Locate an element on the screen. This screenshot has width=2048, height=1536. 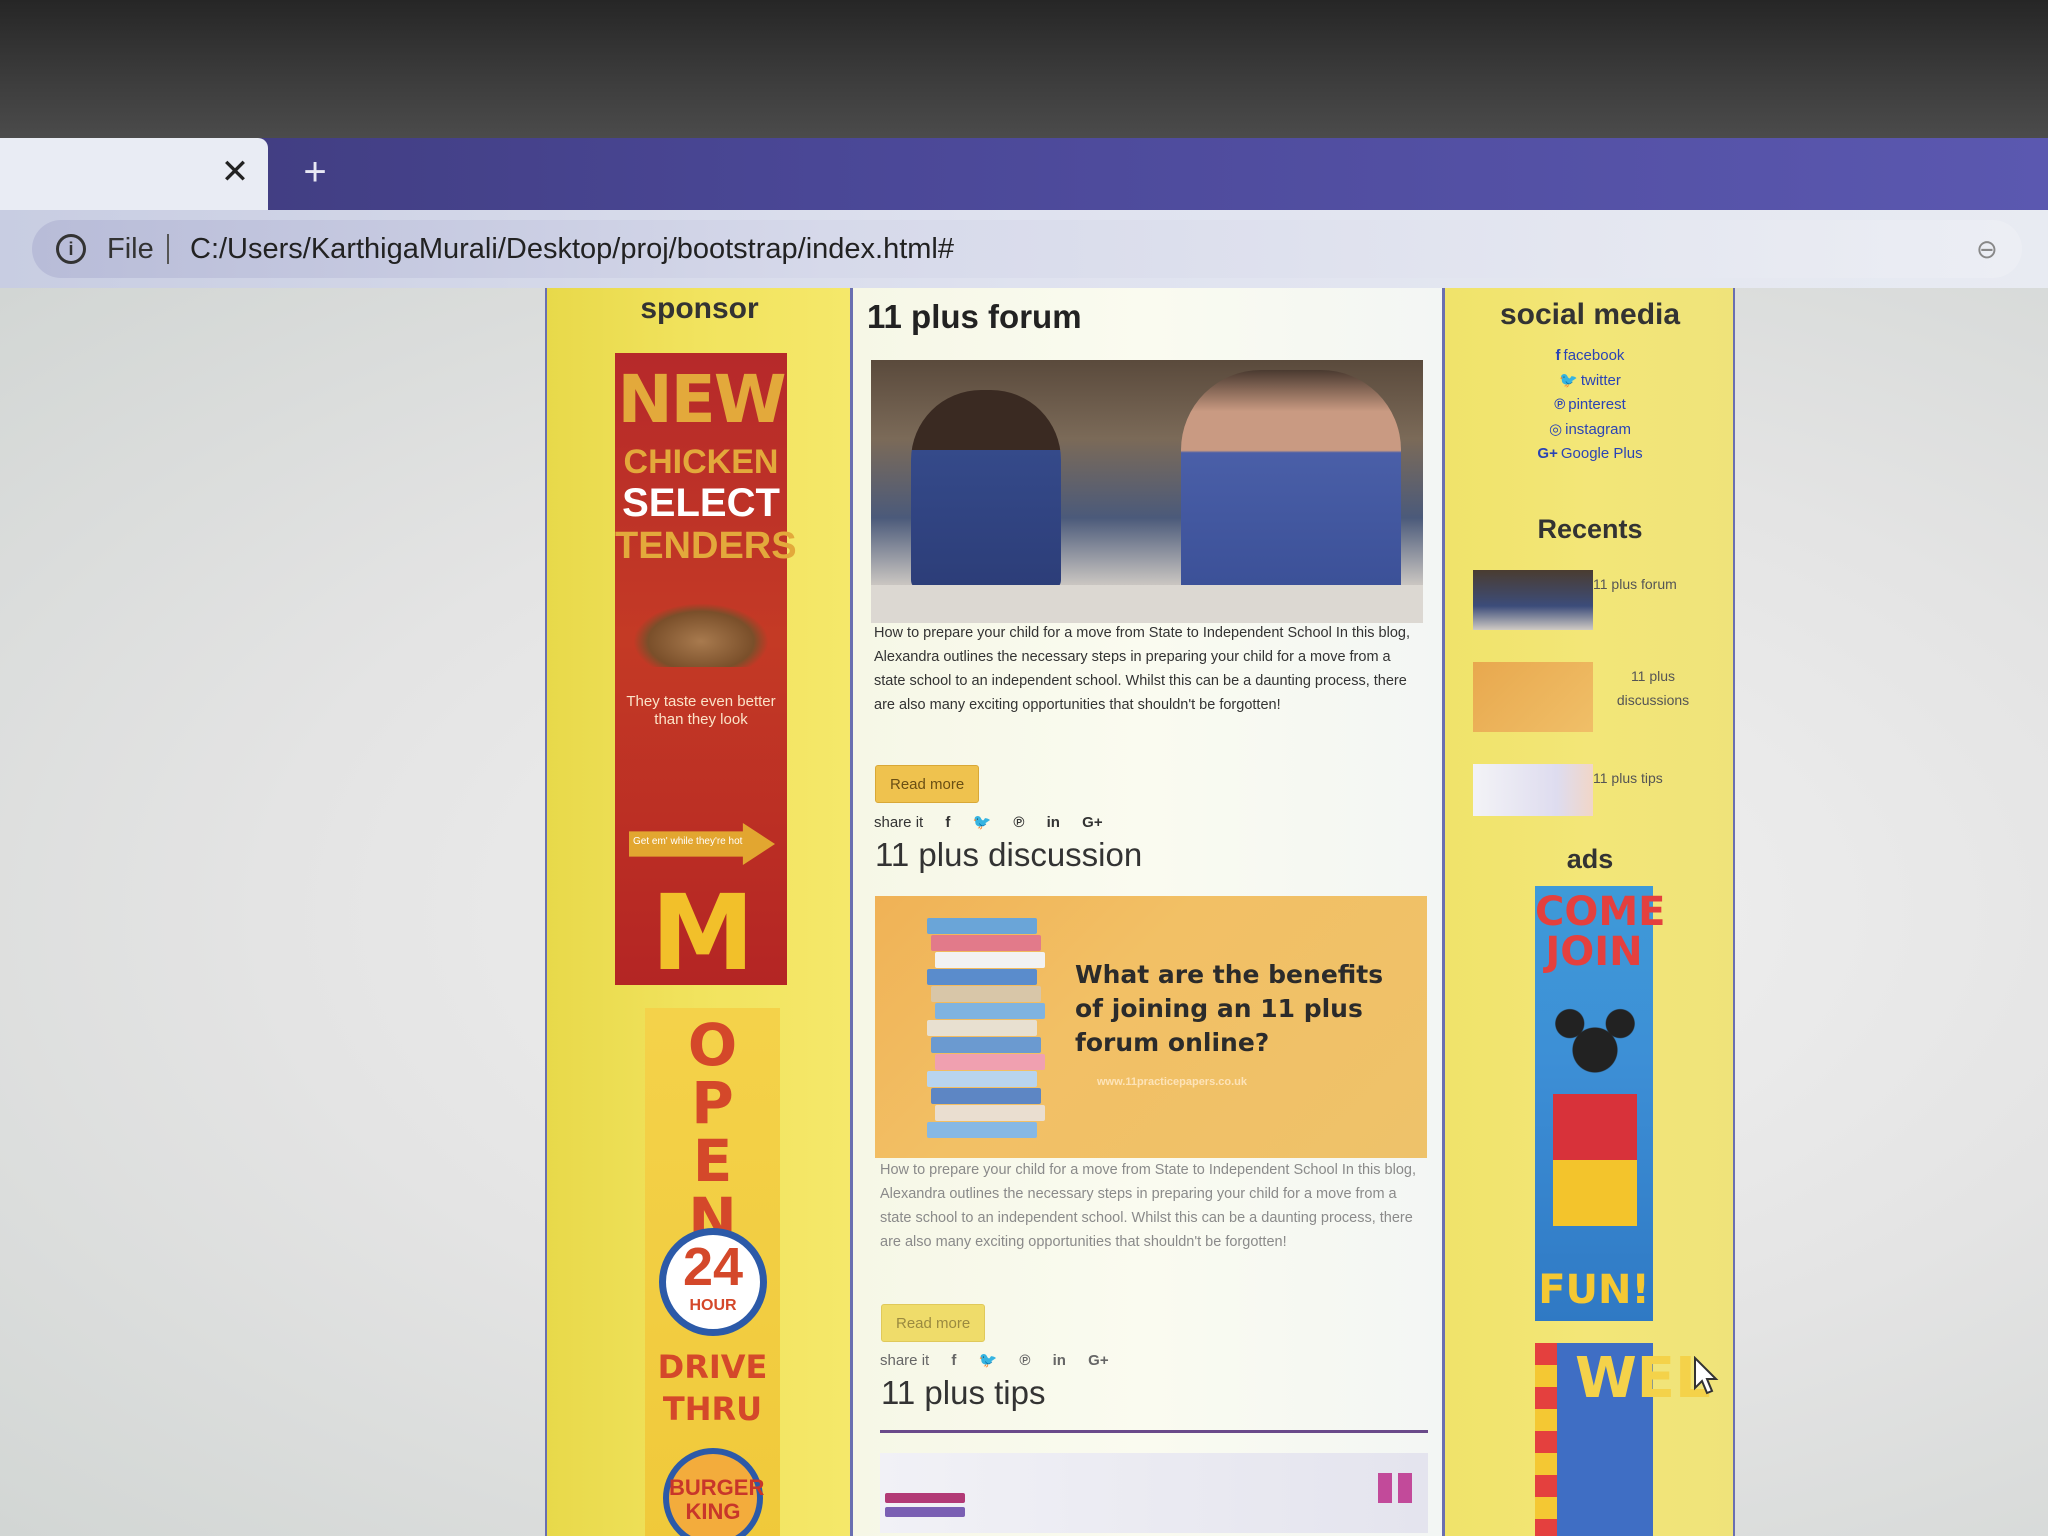
google-plus-link: G+ Google Plus is located at coordinates (1590, 454).